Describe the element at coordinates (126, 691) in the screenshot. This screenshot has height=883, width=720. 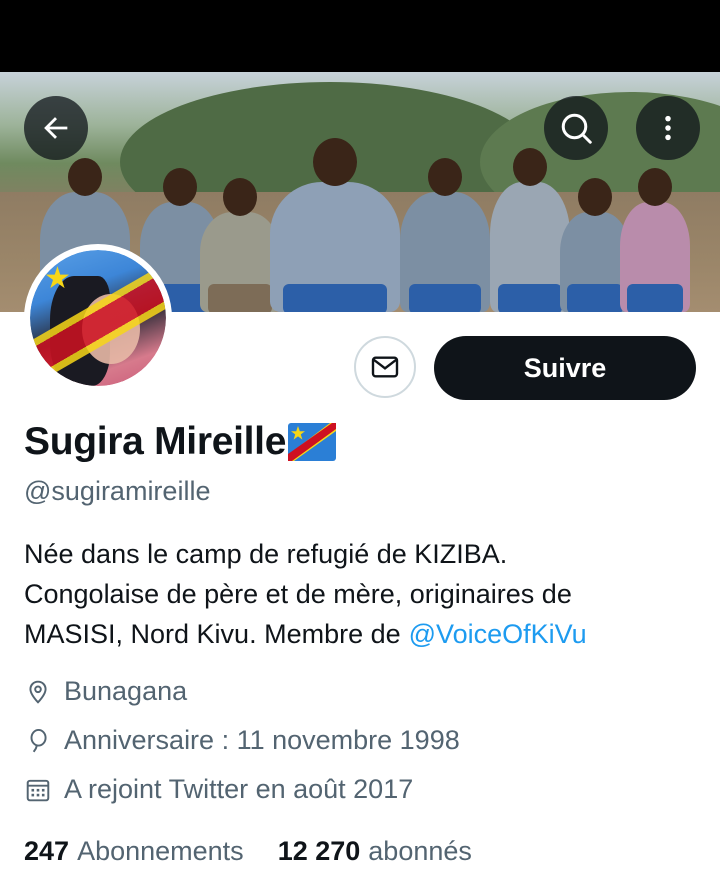
I see `profile-location: Bunagana` at that location.